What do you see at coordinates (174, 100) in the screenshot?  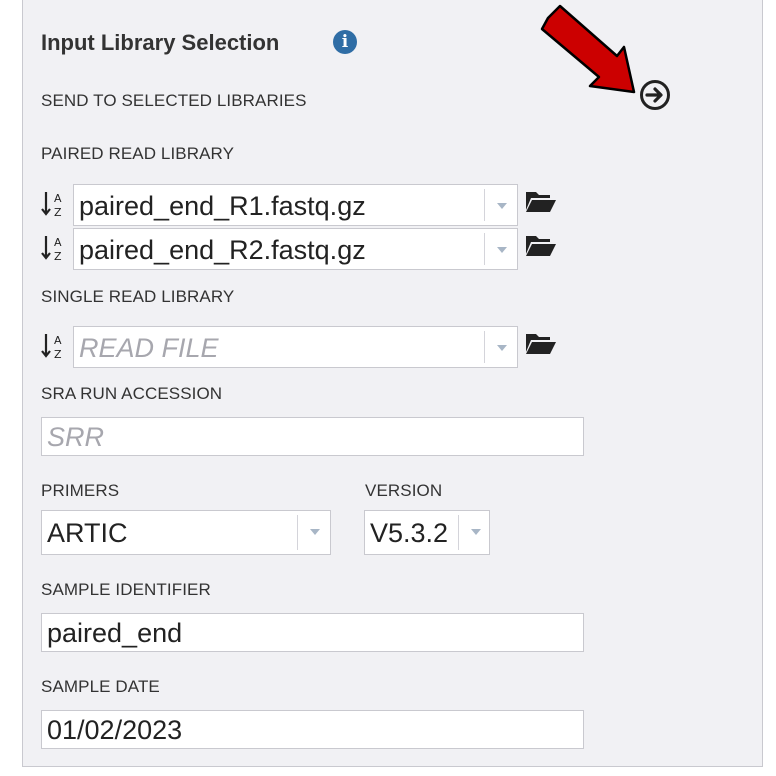 I see `send-label: SEND TO SELECTED LIBRARIES` at bounding box center [174, 100].